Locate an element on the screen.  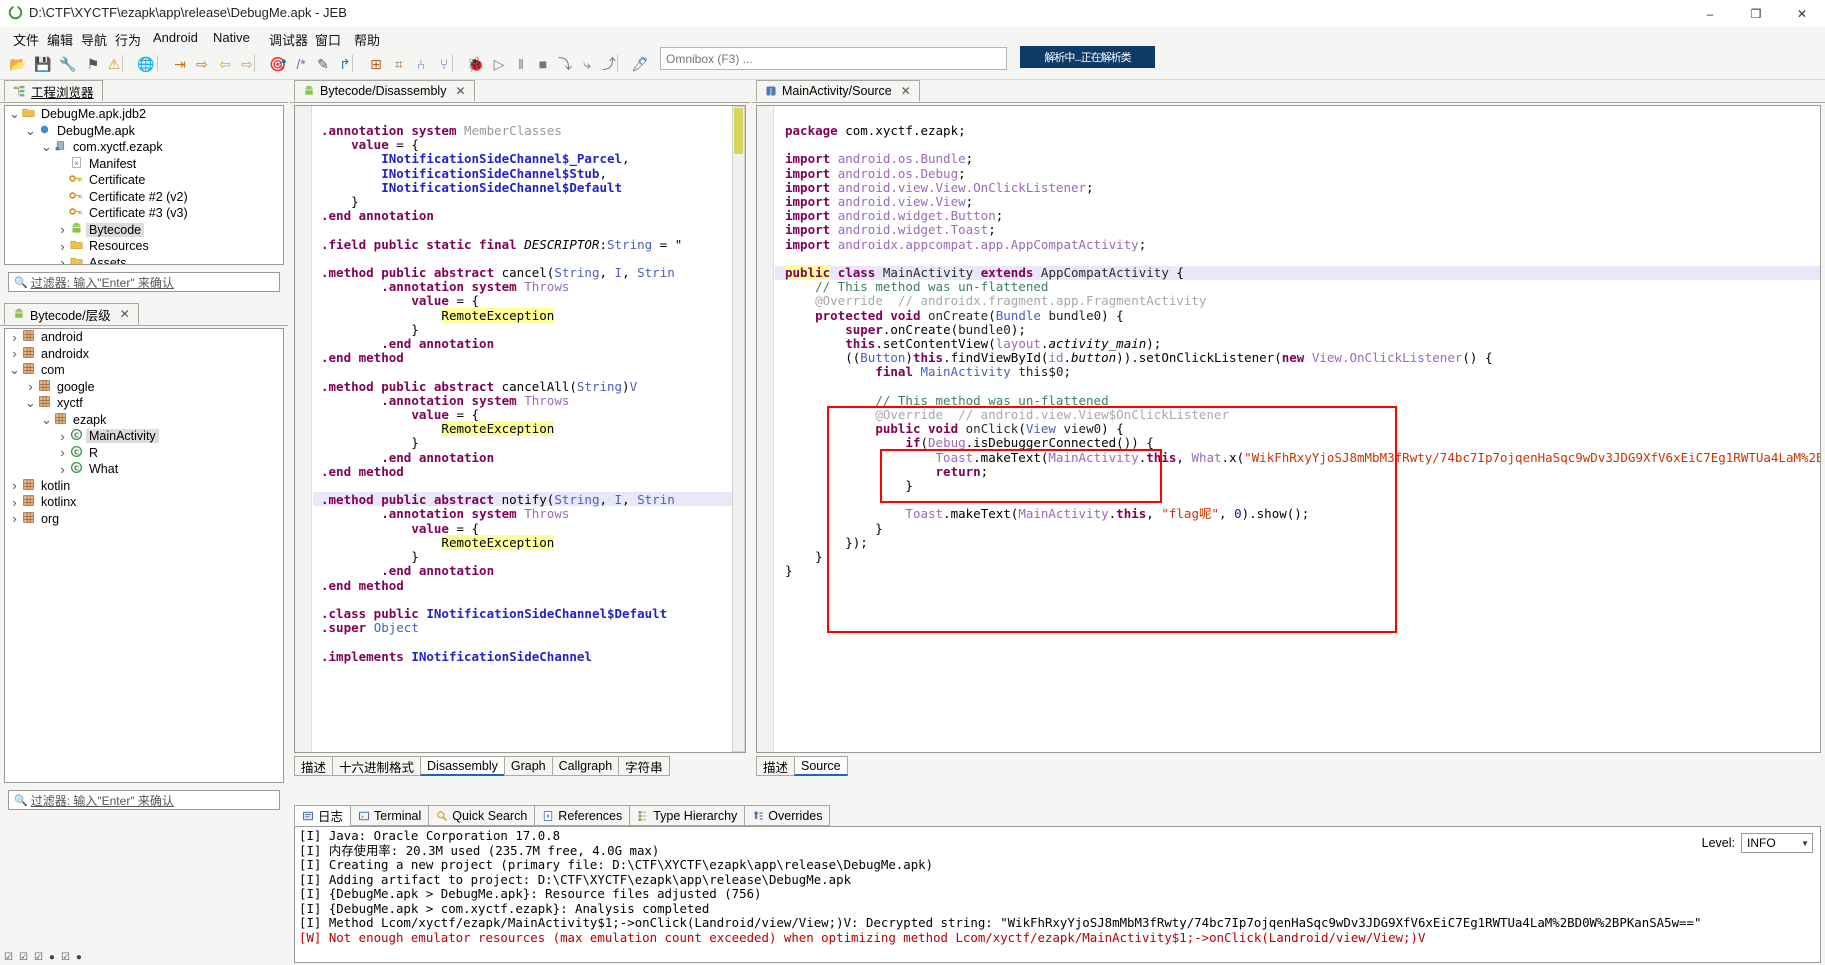
rename-icon: ✎ is located at coordinates (323, 63).